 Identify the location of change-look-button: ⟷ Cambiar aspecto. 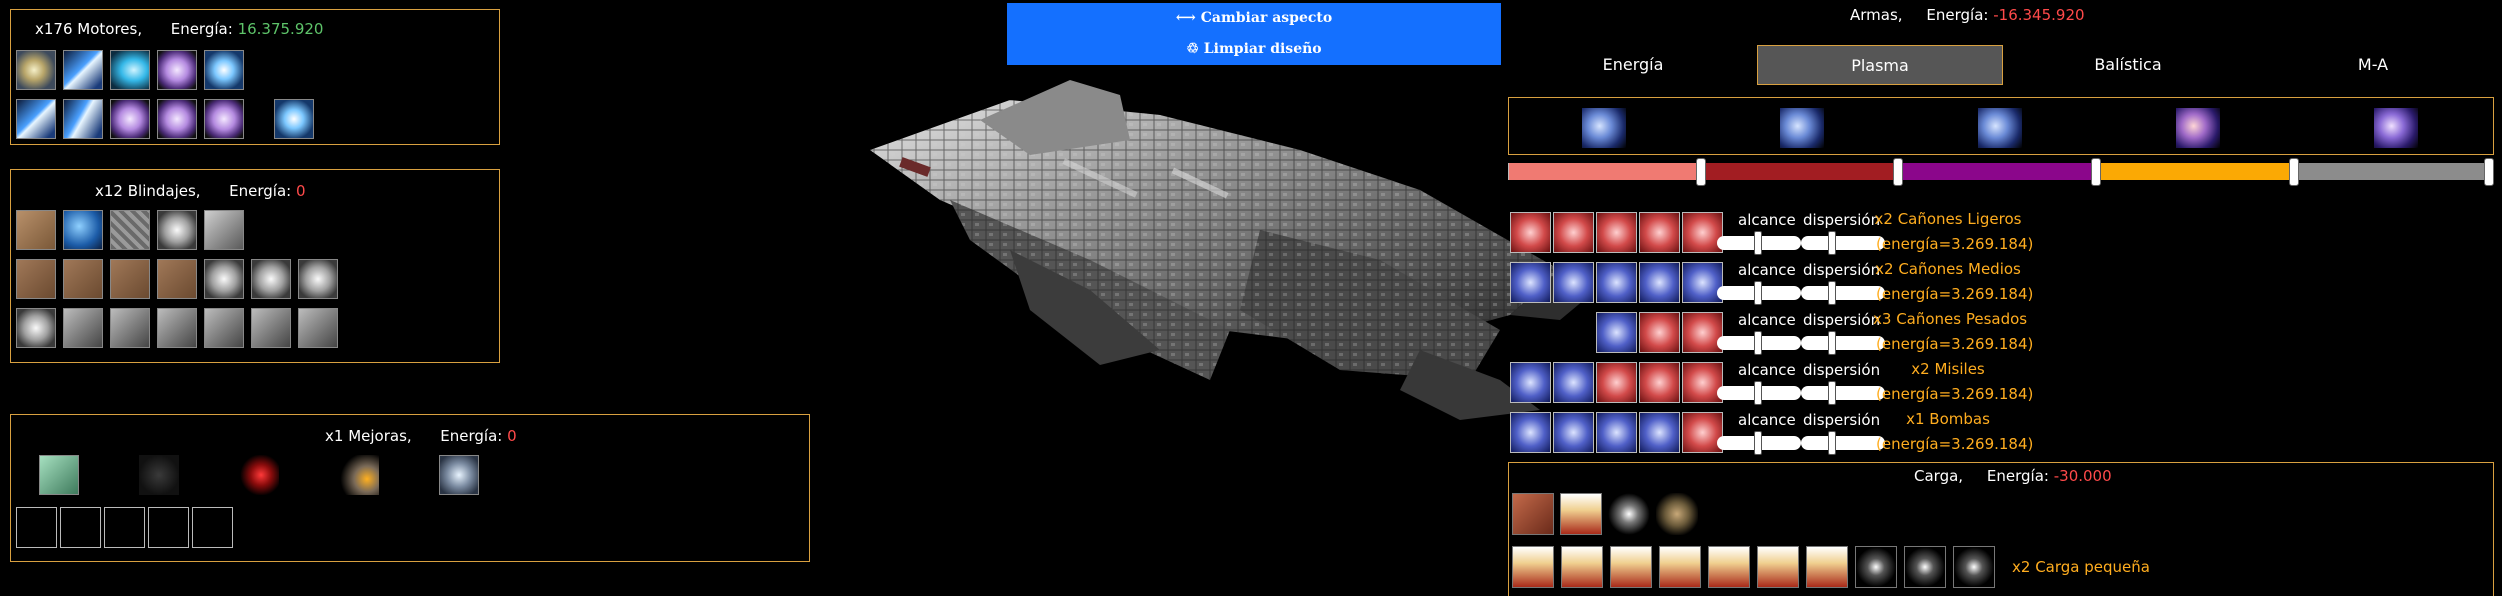
(1254, 18).